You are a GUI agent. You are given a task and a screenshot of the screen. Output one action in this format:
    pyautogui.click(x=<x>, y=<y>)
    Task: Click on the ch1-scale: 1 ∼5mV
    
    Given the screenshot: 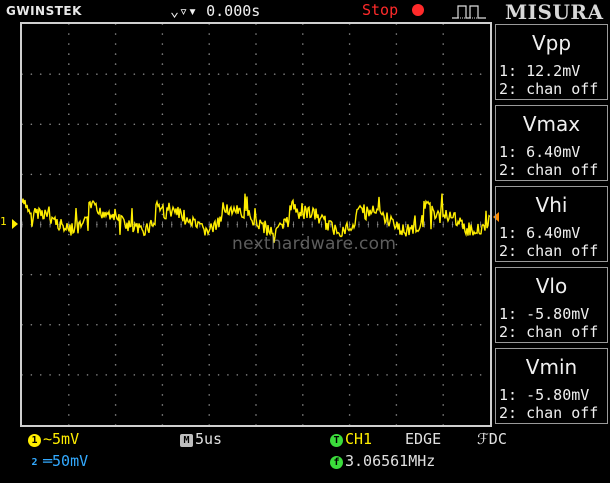 What is the action you would take?
    pyautogui.click(x=53, y=439)
    